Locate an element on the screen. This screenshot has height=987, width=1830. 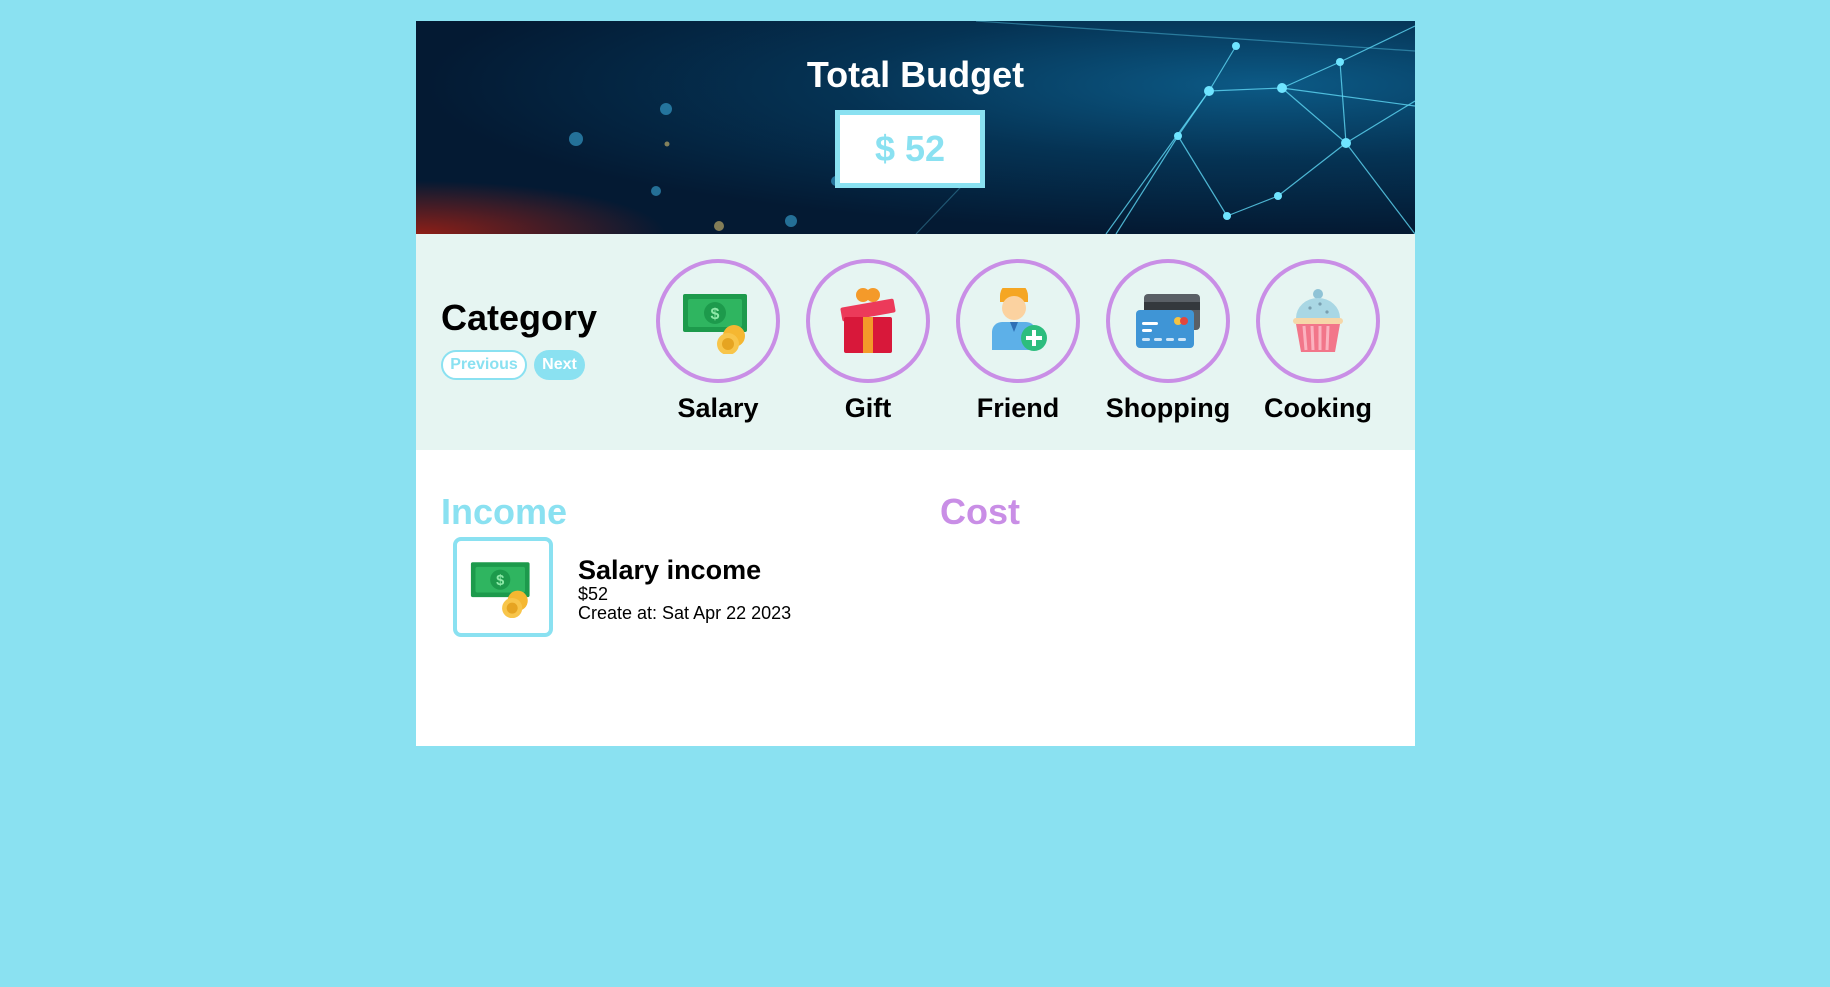
category-label: Cooking is located at coordinates (1318, 408).